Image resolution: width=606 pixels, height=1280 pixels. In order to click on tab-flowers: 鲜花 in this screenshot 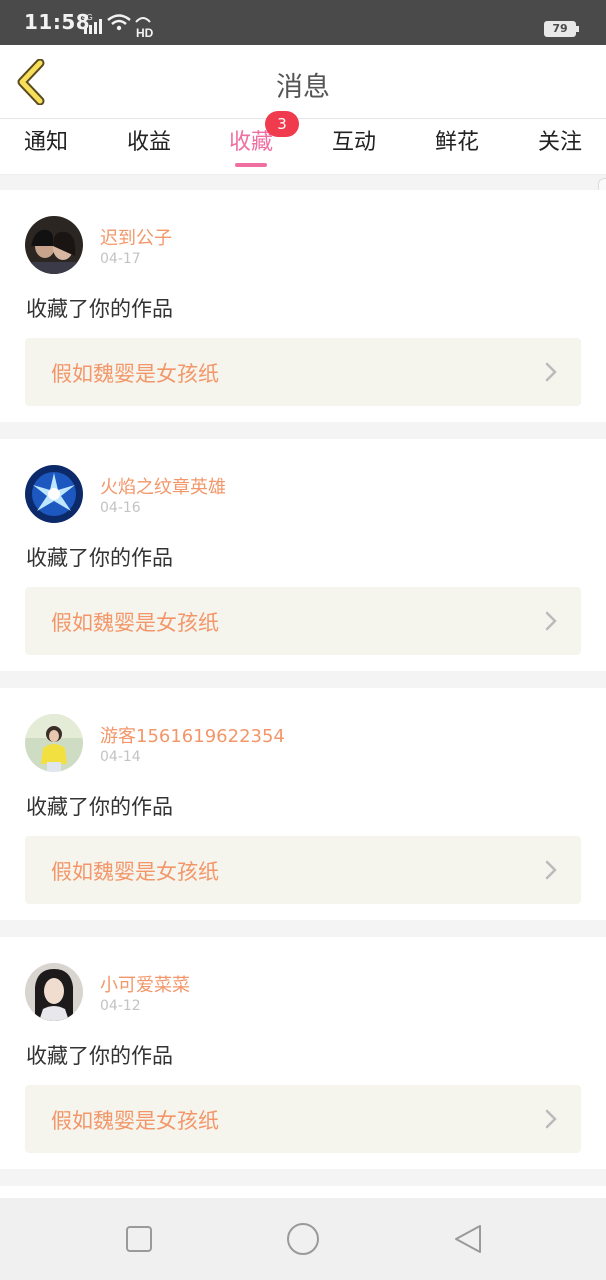, I will do `click(457, 147)`.